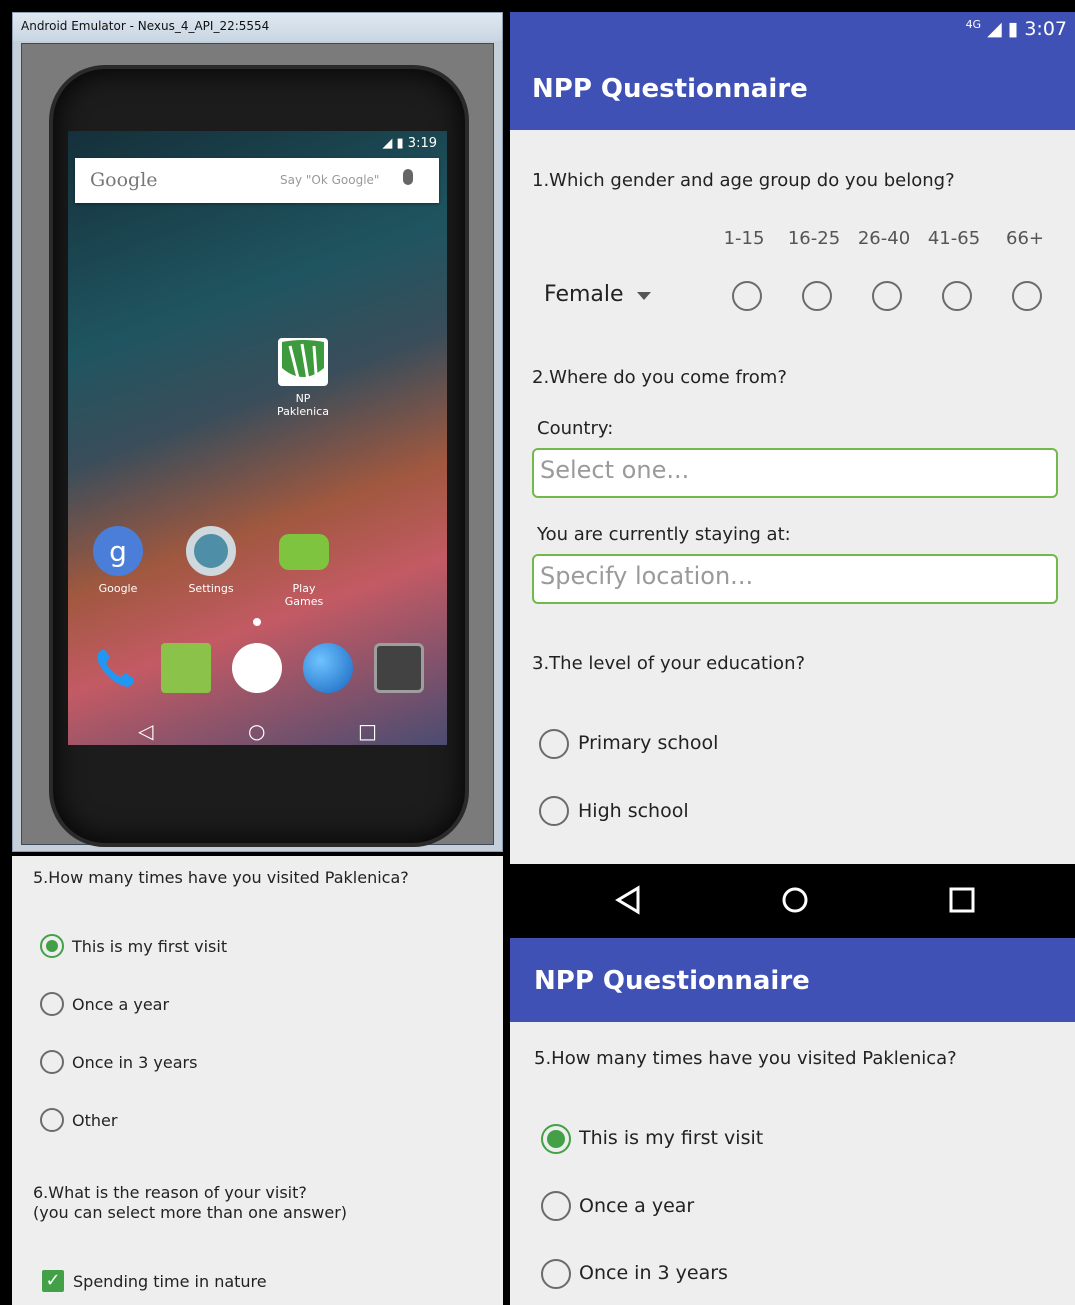 The width and height of the screenshot is (1075, 1305). Describe the element at coordinates (330, 180) in the screenshot. I see `search-hint: Say "Ok Google"` at that location.